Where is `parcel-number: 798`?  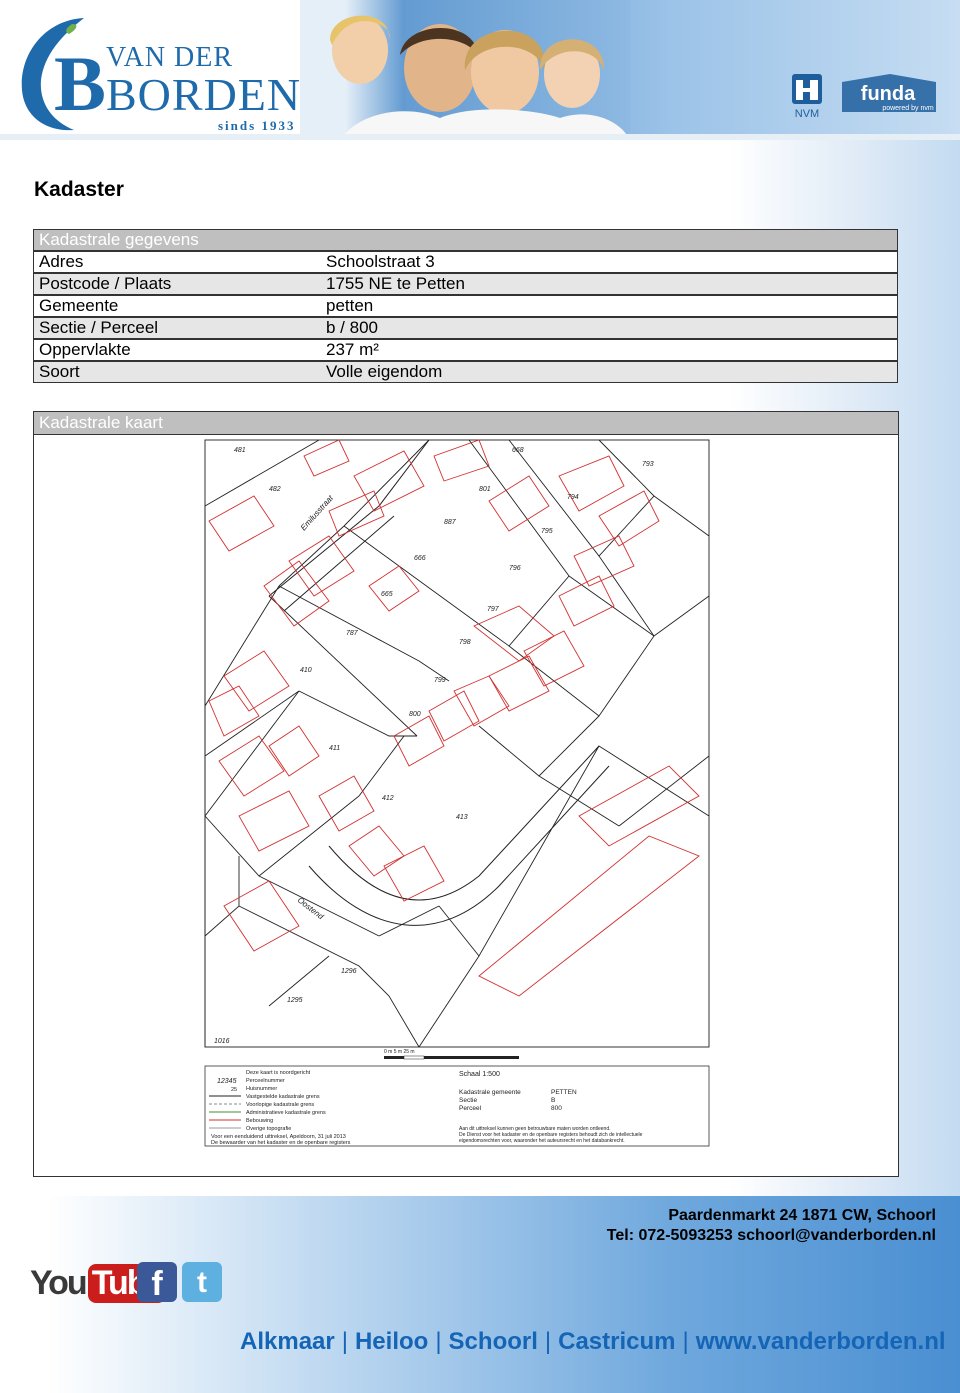
parcel-number: 798 is located at coordinates (465, 642).